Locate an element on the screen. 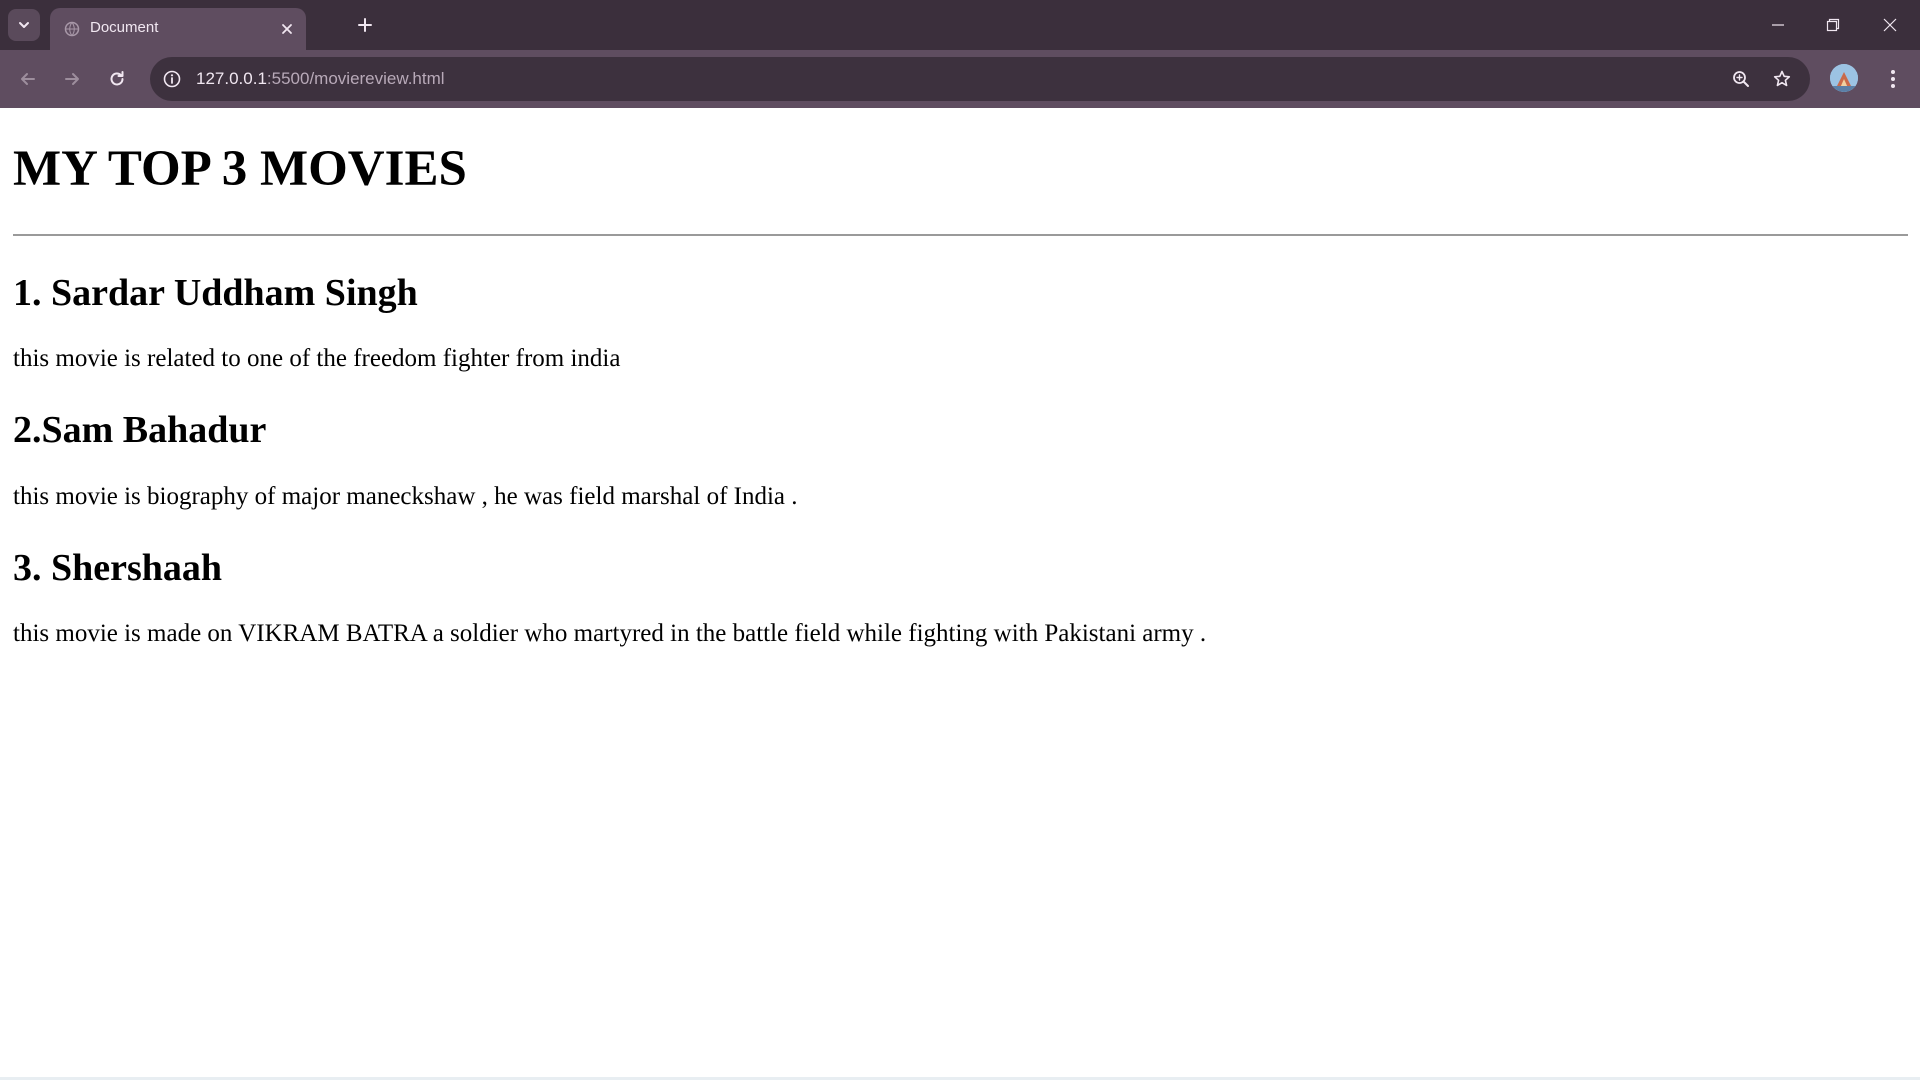  arrow-right-icon is located at coordinates (72, 79).